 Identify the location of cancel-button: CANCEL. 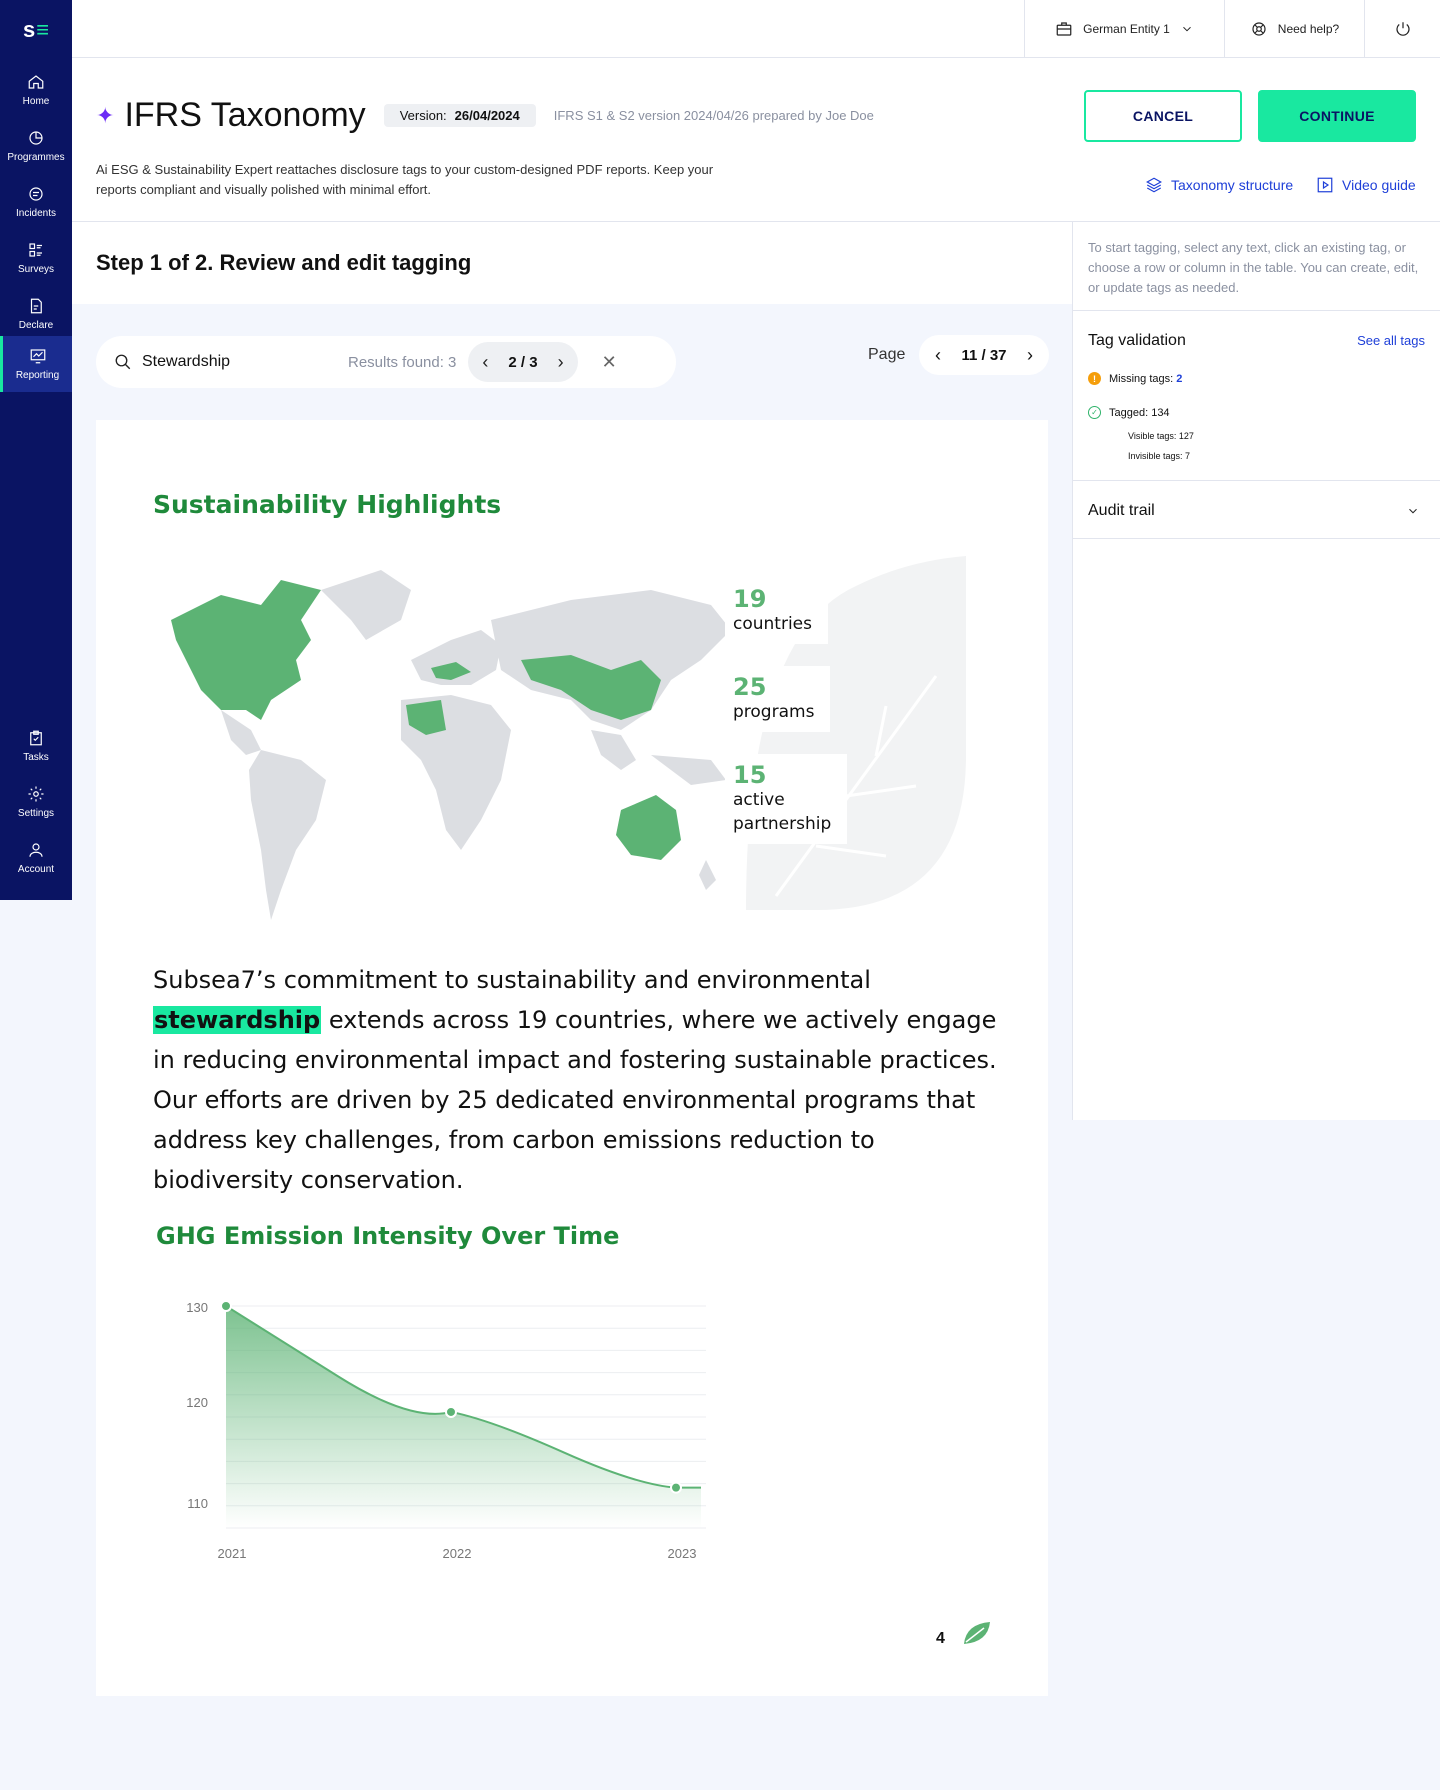
(1163, 116).